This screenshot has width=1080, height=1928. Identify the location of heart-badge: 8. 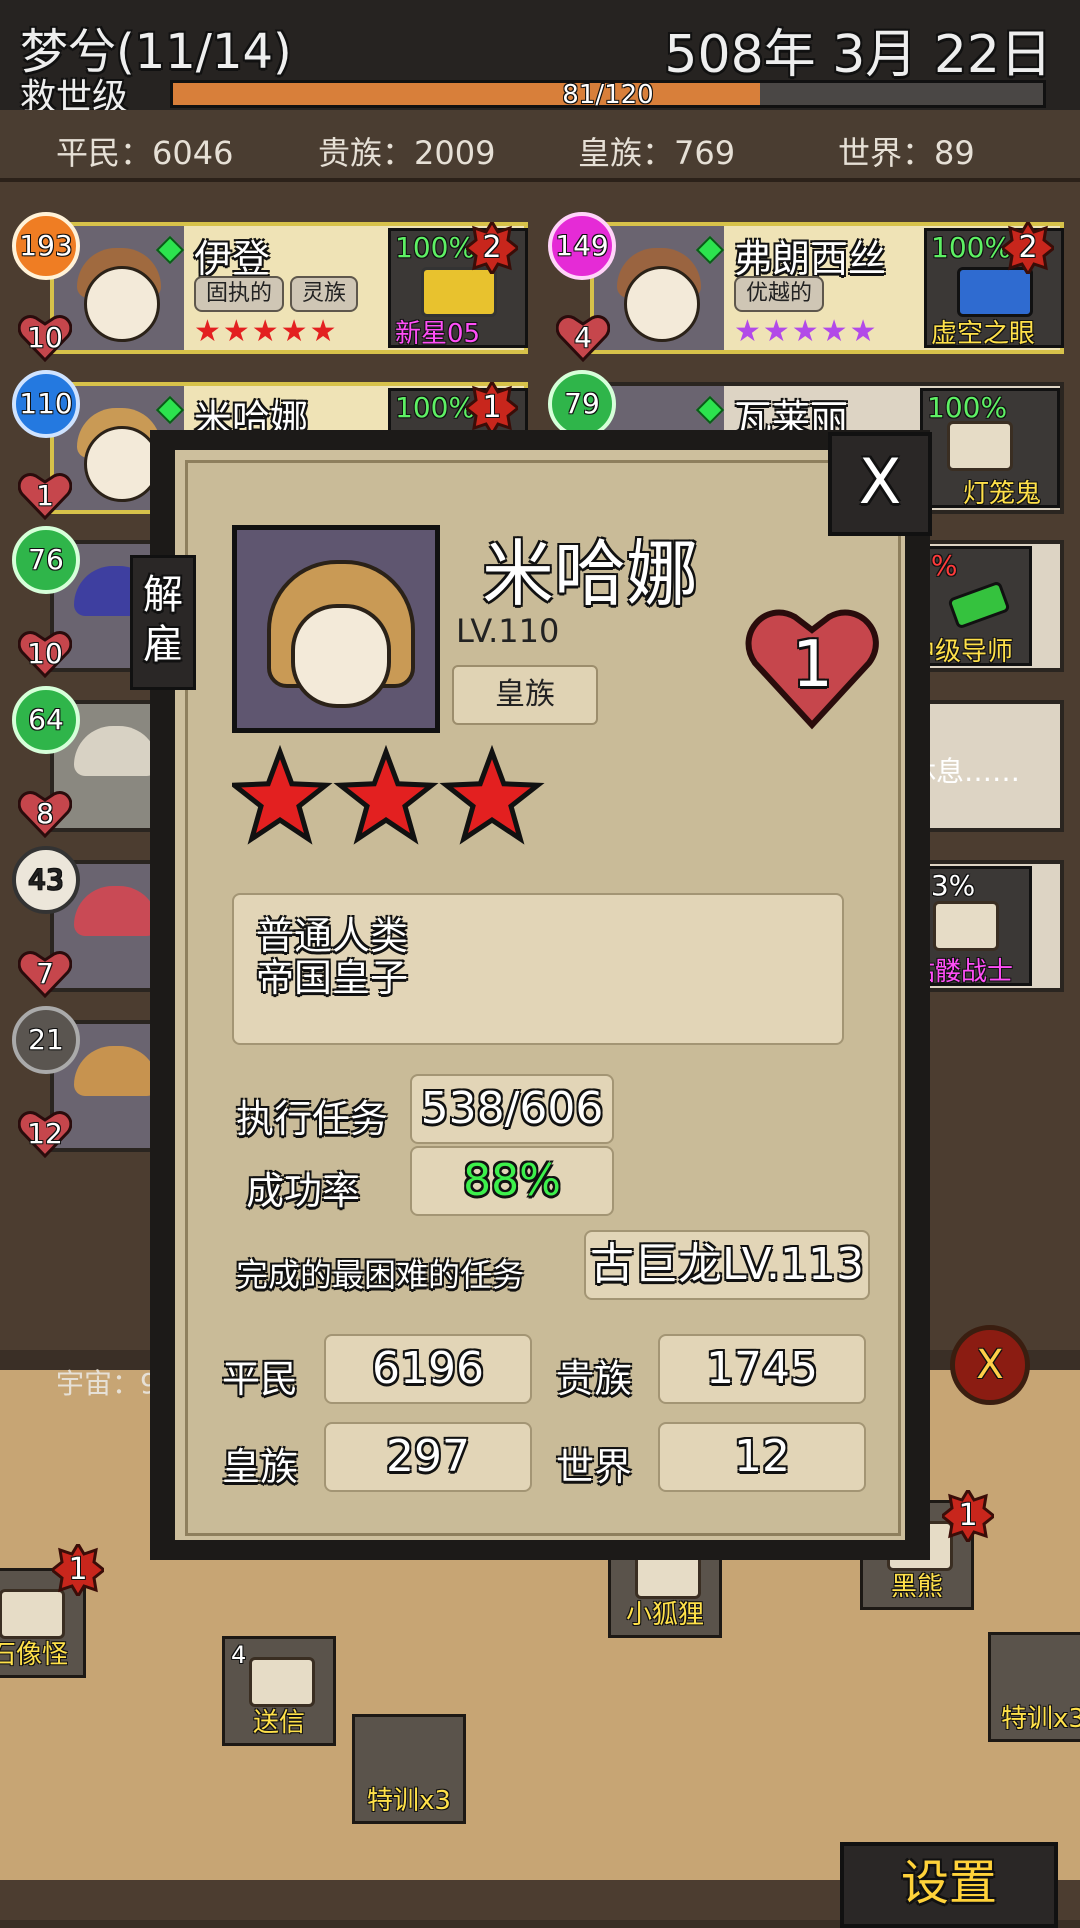
(45, 814).